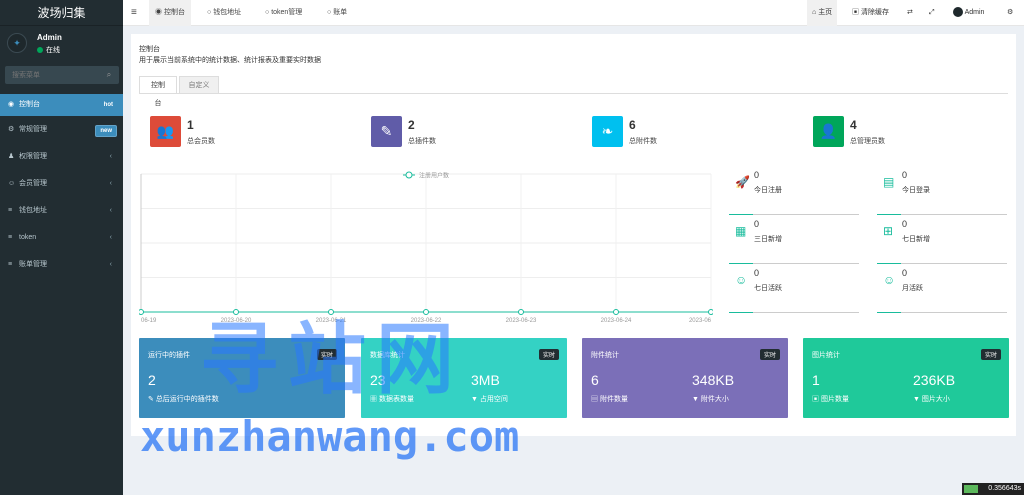 The image size is (1024, 495). I want to click on calendar-plus-icon: ⊞, so click(888, 231).